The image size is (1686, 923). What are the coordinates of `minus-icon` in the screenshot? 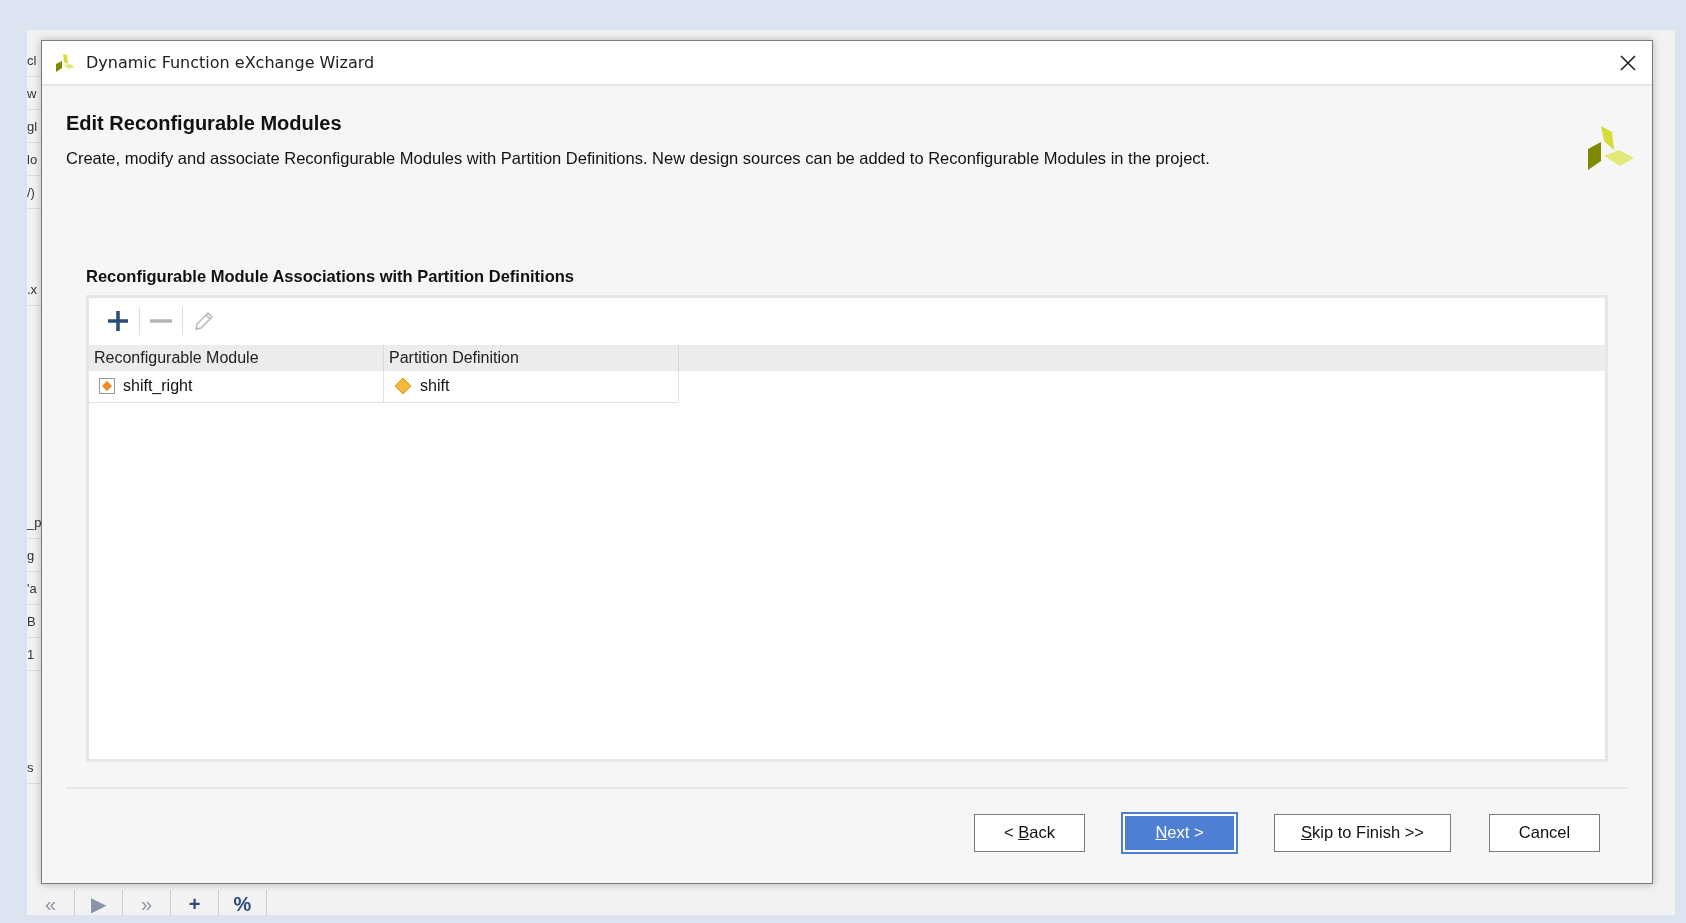 It's located at (161, 321).